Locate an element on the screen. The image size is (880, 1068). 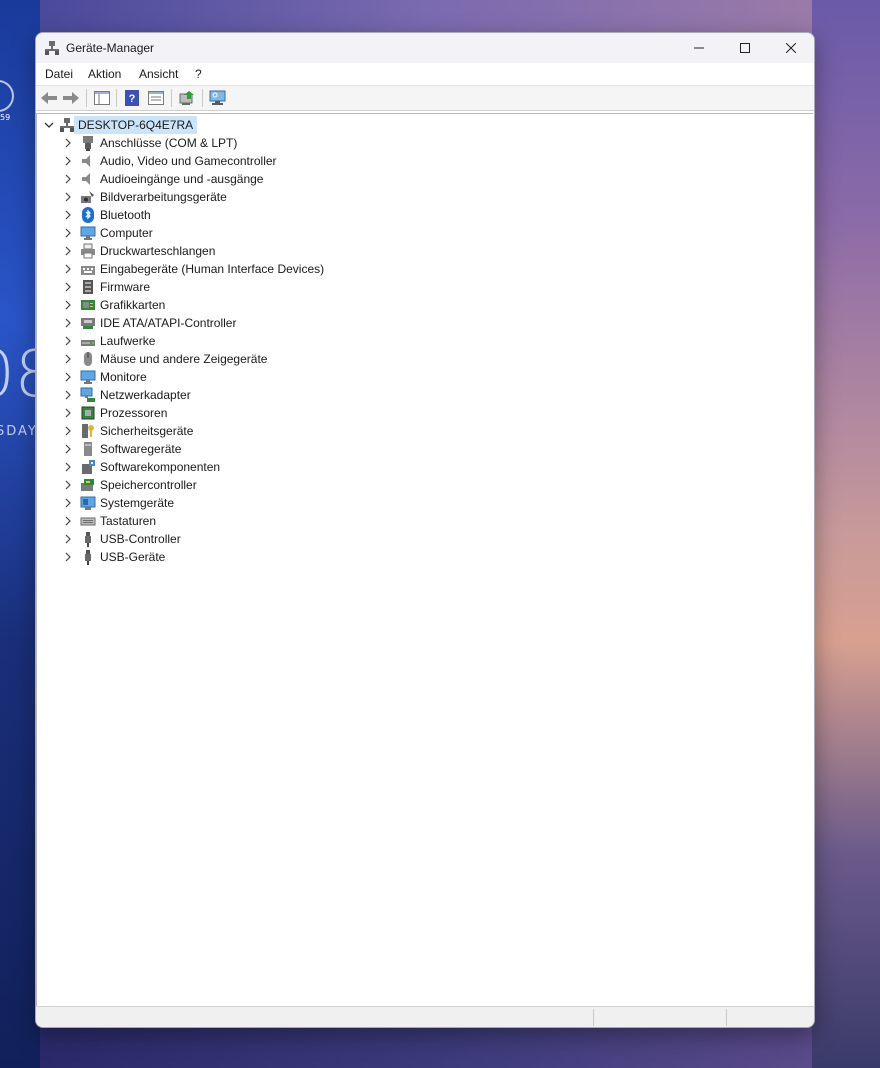
tree-item-label: Grafikkarten is located at coordinates (133, 305).